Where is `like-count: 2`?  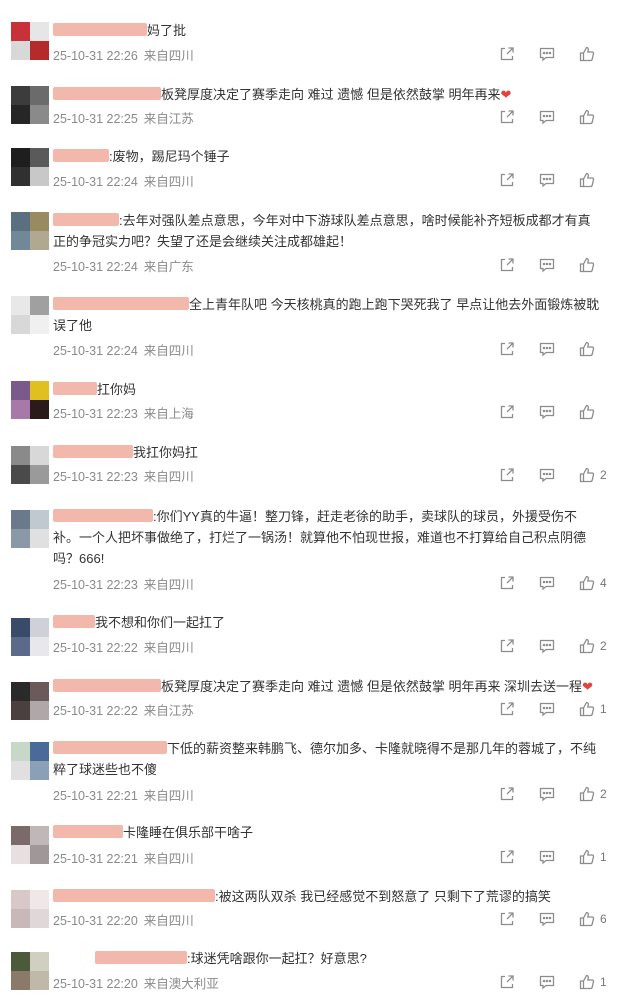
like-count: 2 is located at coordinates (603, 794).